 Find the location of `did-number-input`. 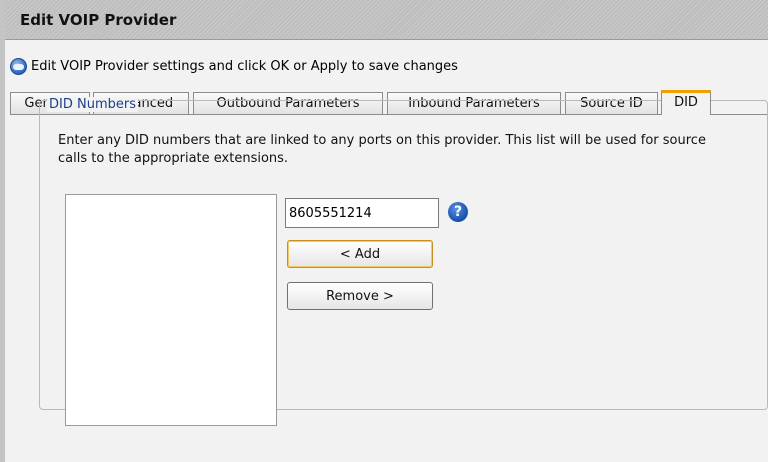

did-number-input is located at coordinates (362, 213).